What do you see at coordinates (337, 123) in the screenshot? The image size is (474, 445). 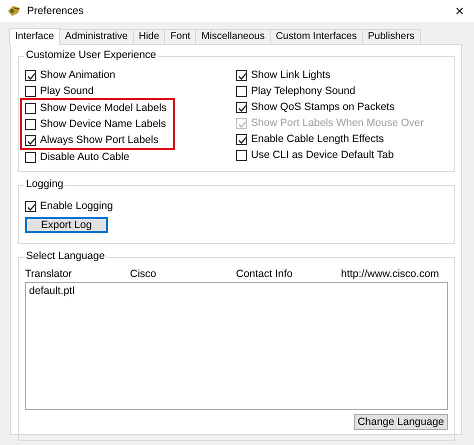 I see `checkbox-label: Show Port Labels When Mouse Over` at bounding box center [337, 123].